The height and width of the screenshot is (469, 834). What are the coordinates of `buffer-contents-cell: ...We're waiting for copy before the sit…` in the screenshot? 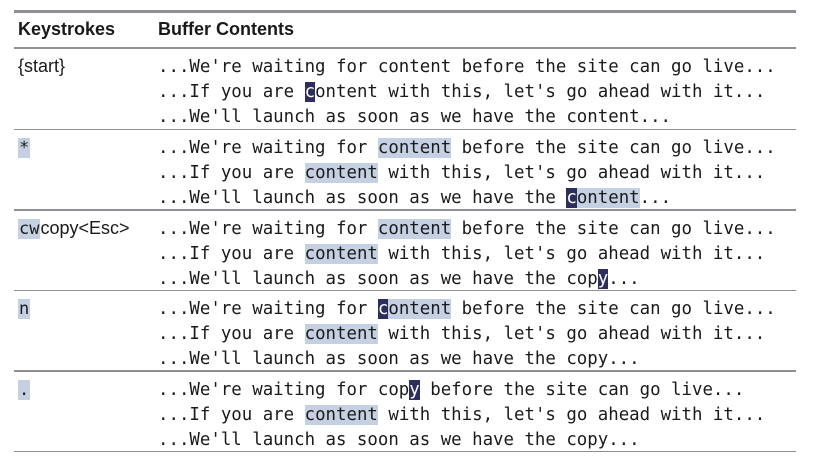 It's located at (461, 415).